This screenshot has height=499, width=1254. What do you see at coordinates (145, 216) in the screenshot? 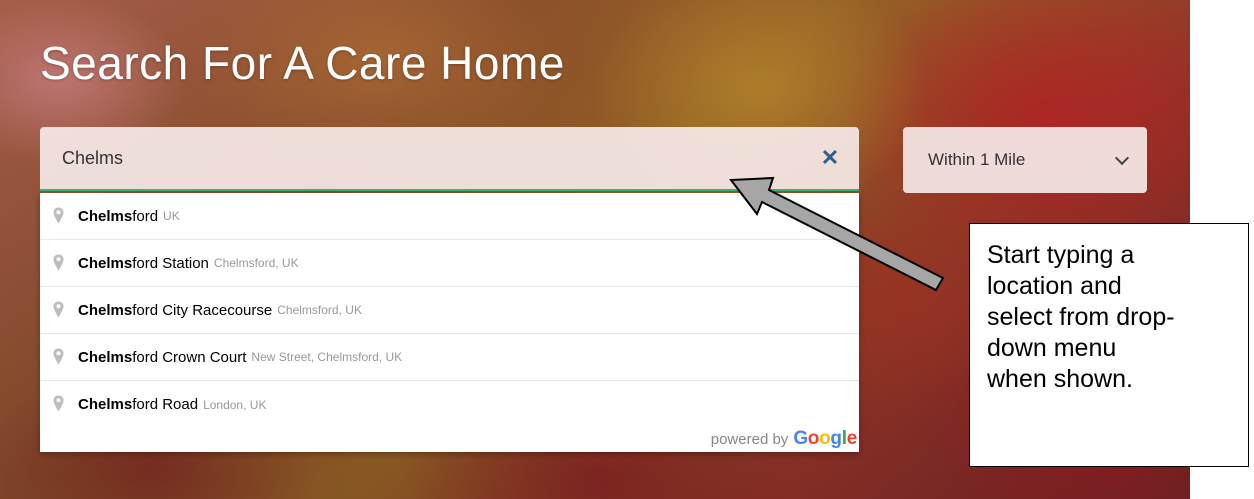
I see `suggestion-main-text: ford` at bounding box center [145, 216].